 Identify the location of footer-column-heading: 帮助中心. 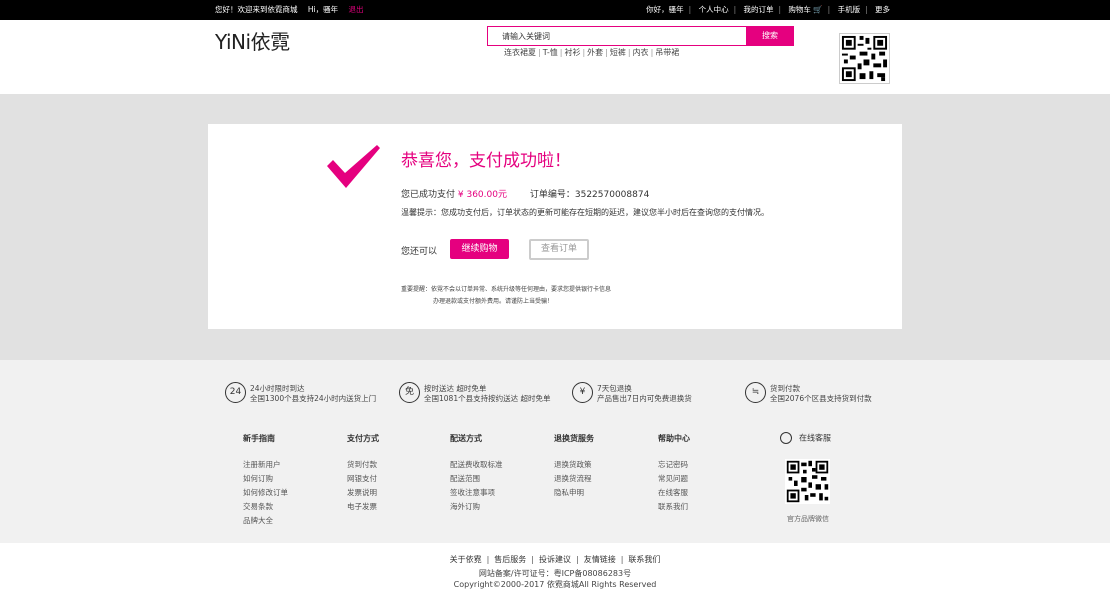
(674, 438).